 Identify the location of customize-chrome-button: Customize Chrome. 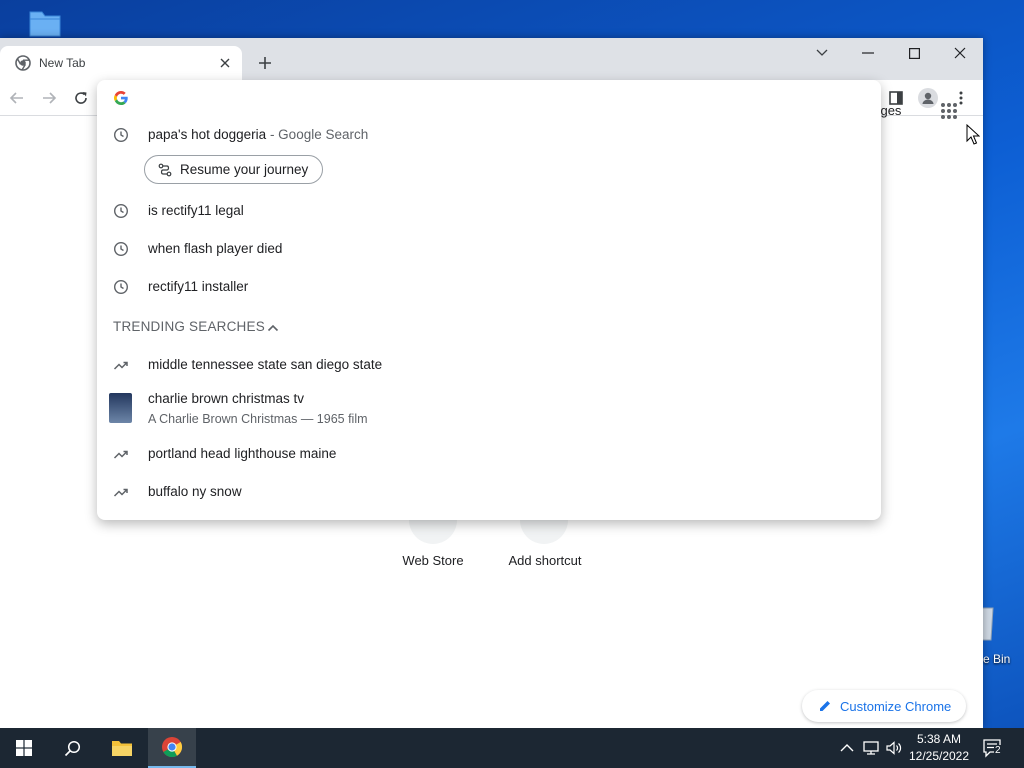
(884, 706).